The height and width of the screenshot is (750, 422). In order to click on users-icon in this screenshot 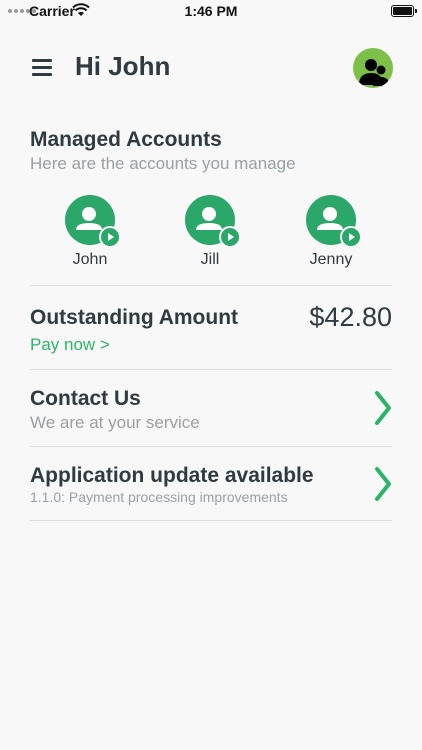, I will do `click(374, 72)`.